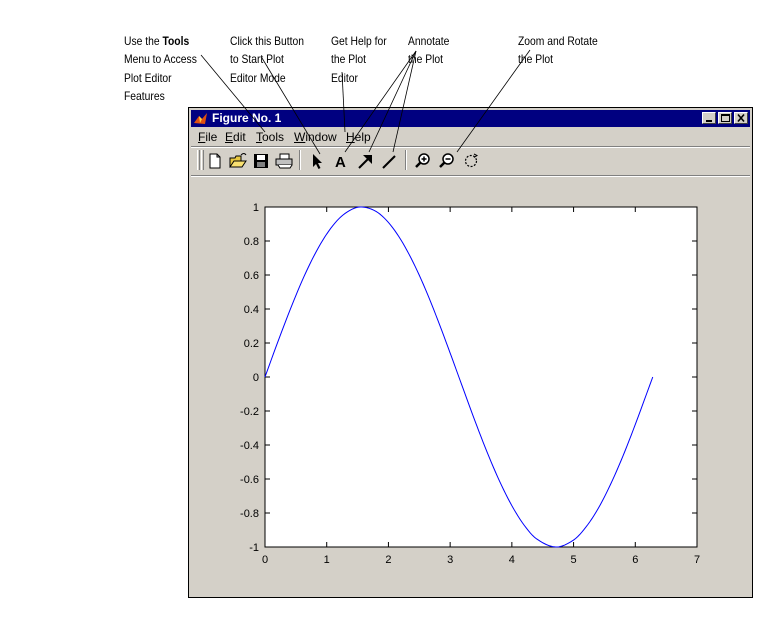 Image resolution: width=765 pixels, height=623 pixels. I want to click on y-tick-label: 0.8, so click(251, 242).